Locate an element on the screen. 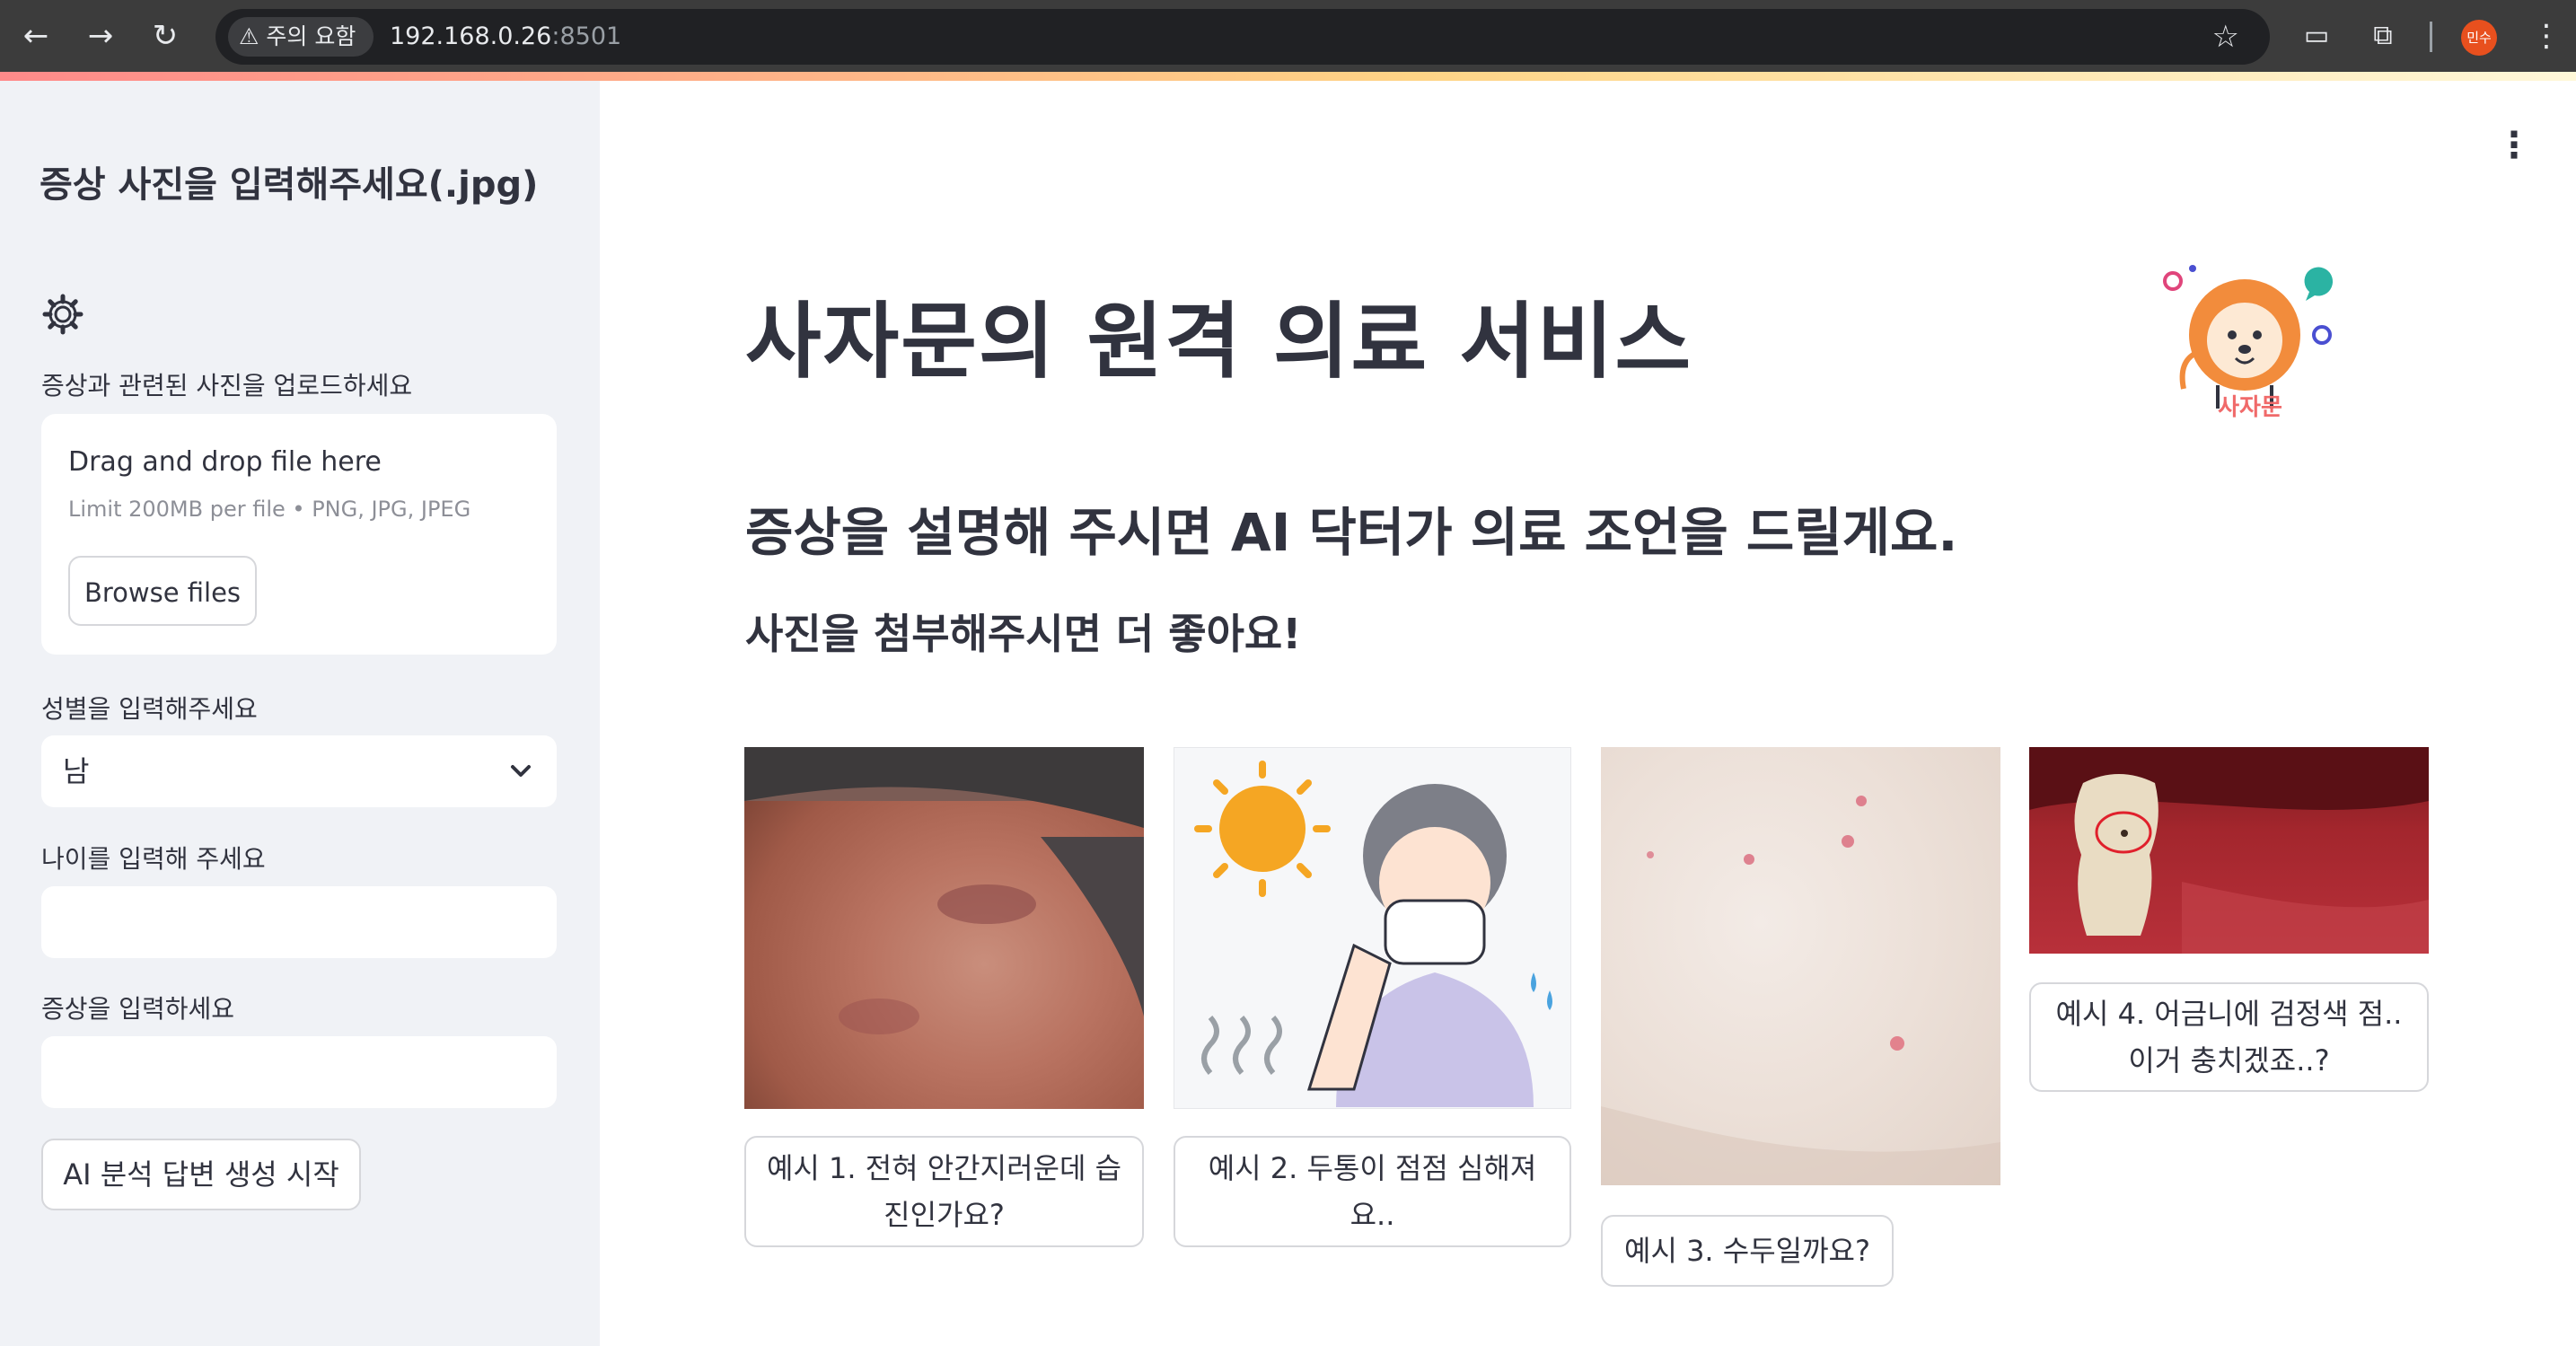 This screenshot has height=1346, width=2576. gender-select: 남 is located at coordinates (299, 771).